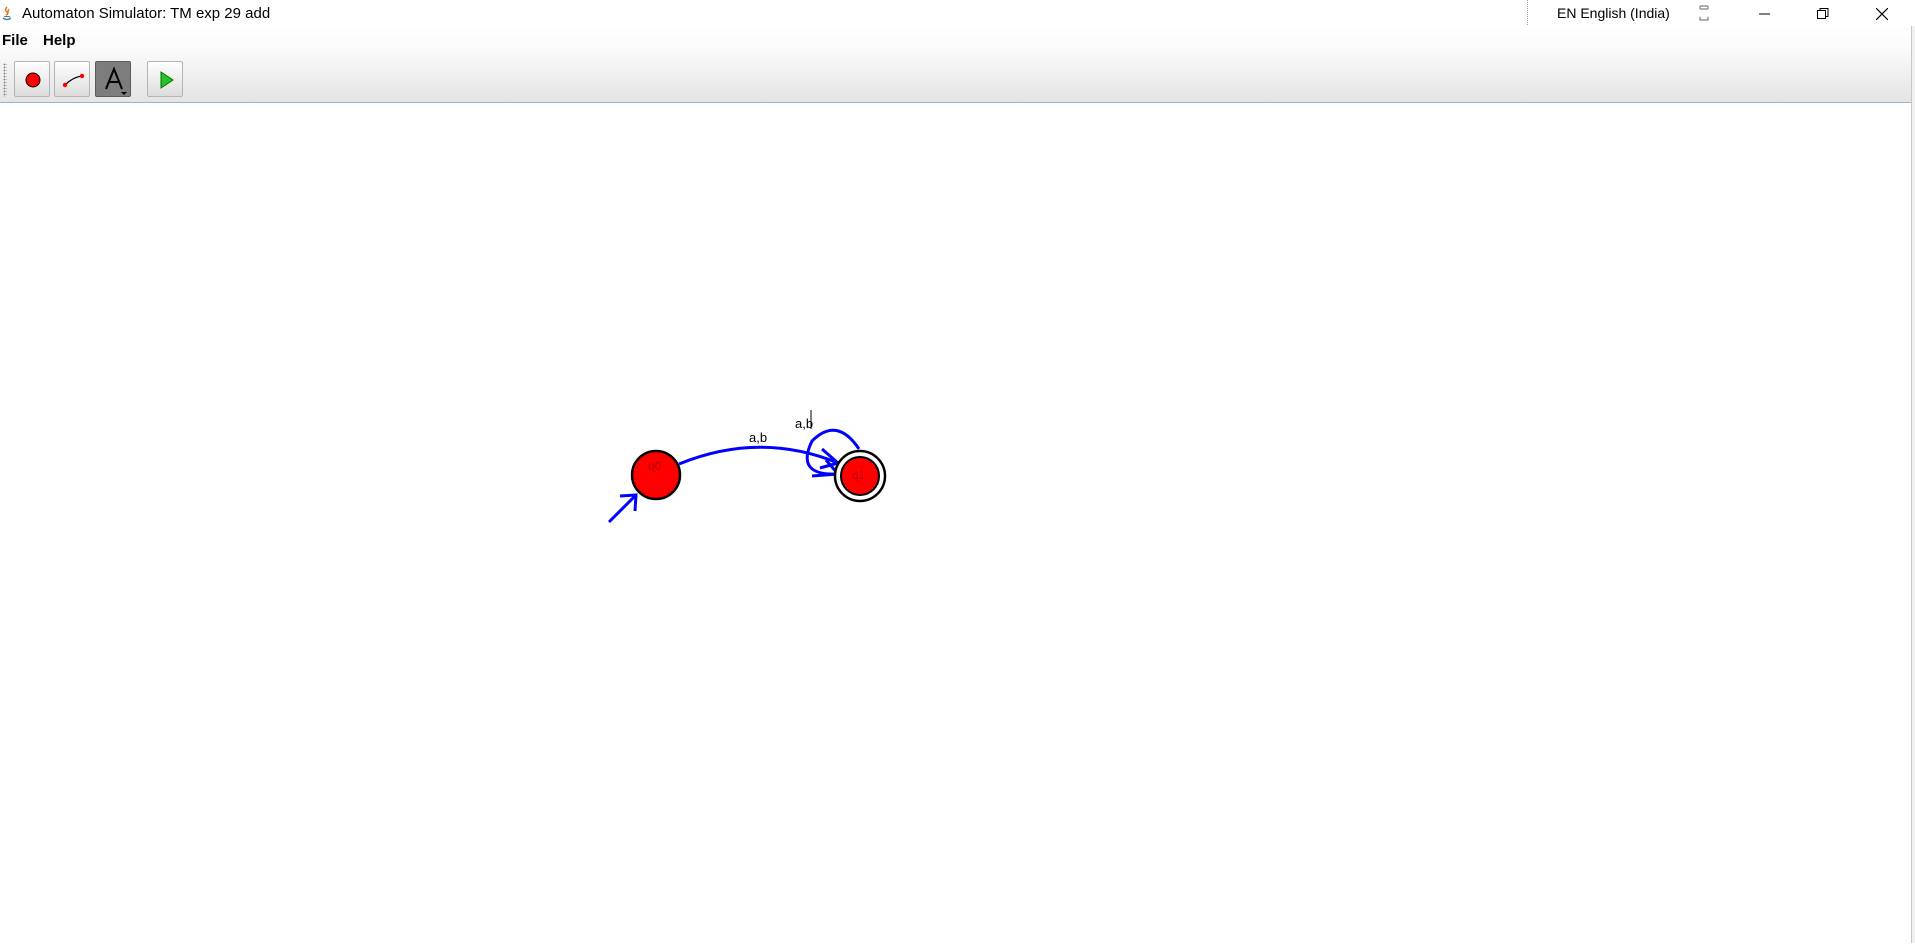 Image resolution: width=1915 pixels, height=949 pixels. I want to click on restore-icon, so click(1823, 13).